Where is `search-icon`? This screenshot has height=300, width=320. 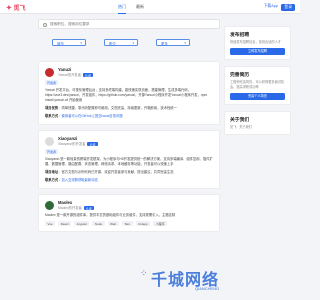
search-icon is located at coordinates (45, 24).